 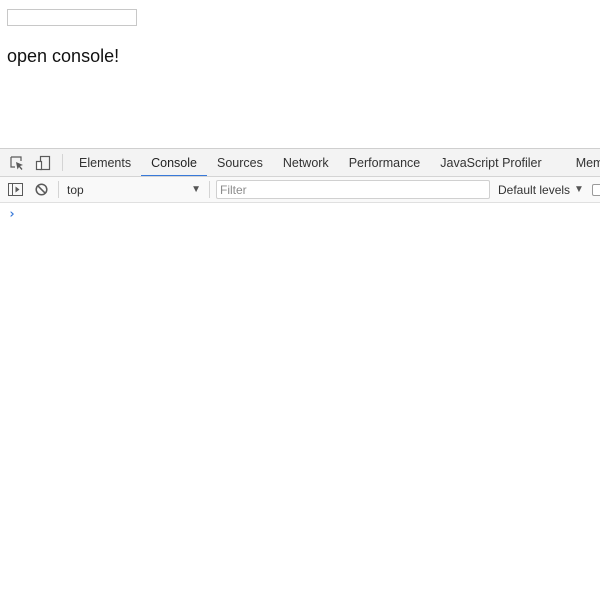 What do you see at coordinates (41, 189) in the screenshot?
I see `clear-console-icon` at bounding box center [41, 189].